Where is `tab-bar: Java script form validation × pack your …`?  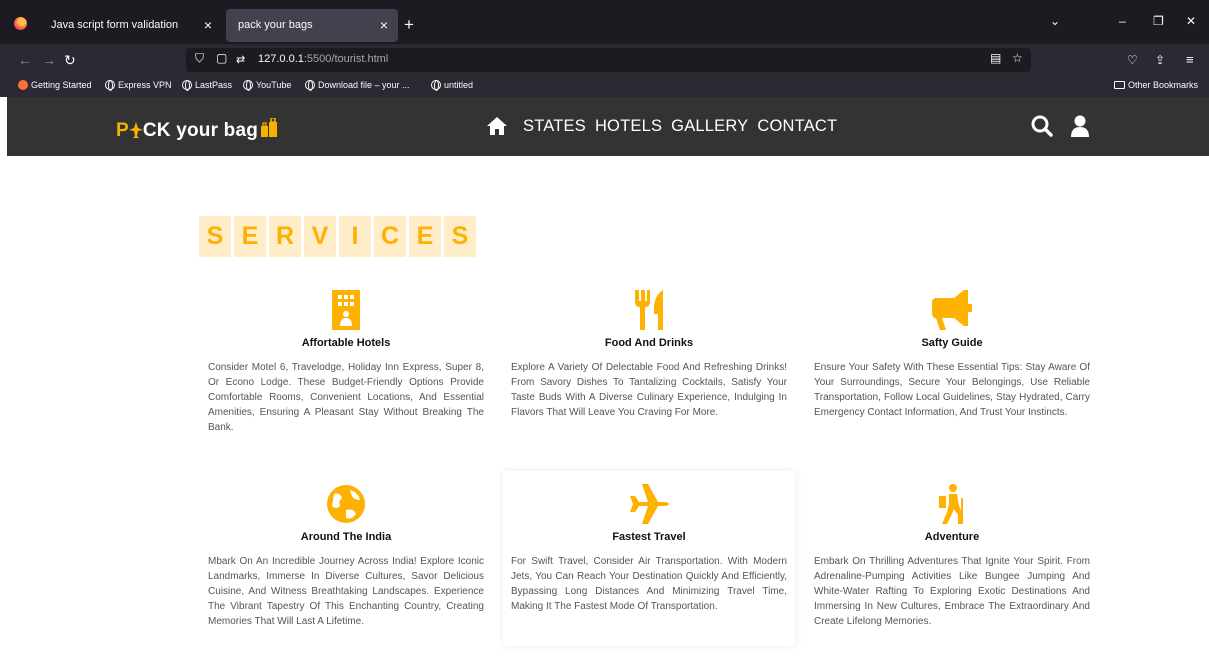
tab-bar: Java script form validation × pack your … is located at coordinates (604, 22).